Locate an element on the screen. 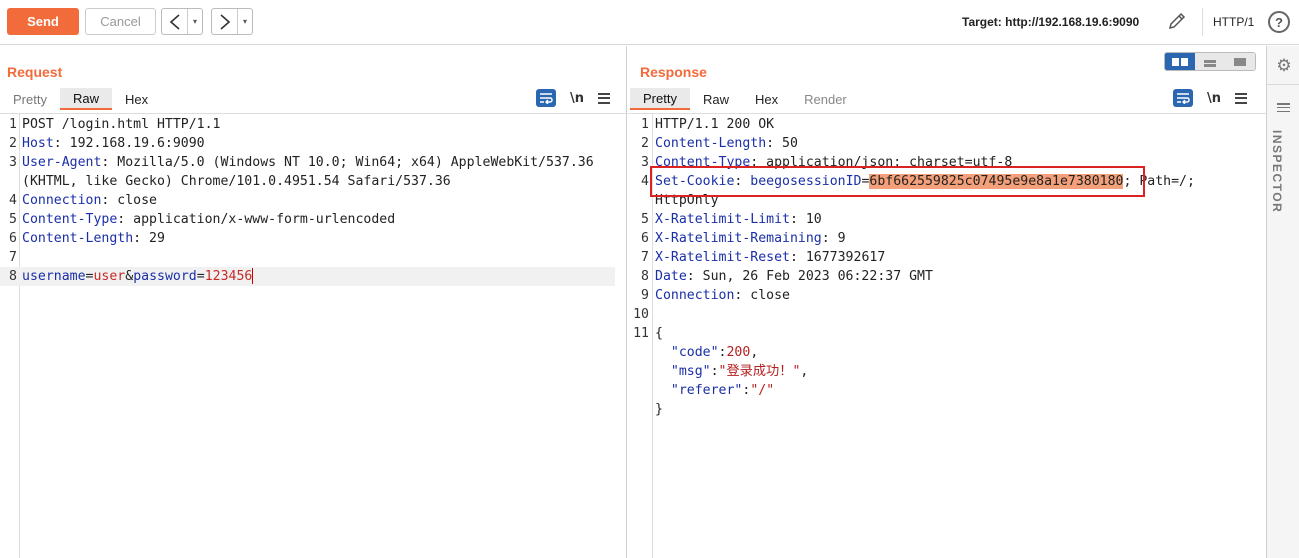 The width and height of the screenshot is (1299, 558). code-line-current: 8 username=user&password=123456 is located at coordinates (307, 276).